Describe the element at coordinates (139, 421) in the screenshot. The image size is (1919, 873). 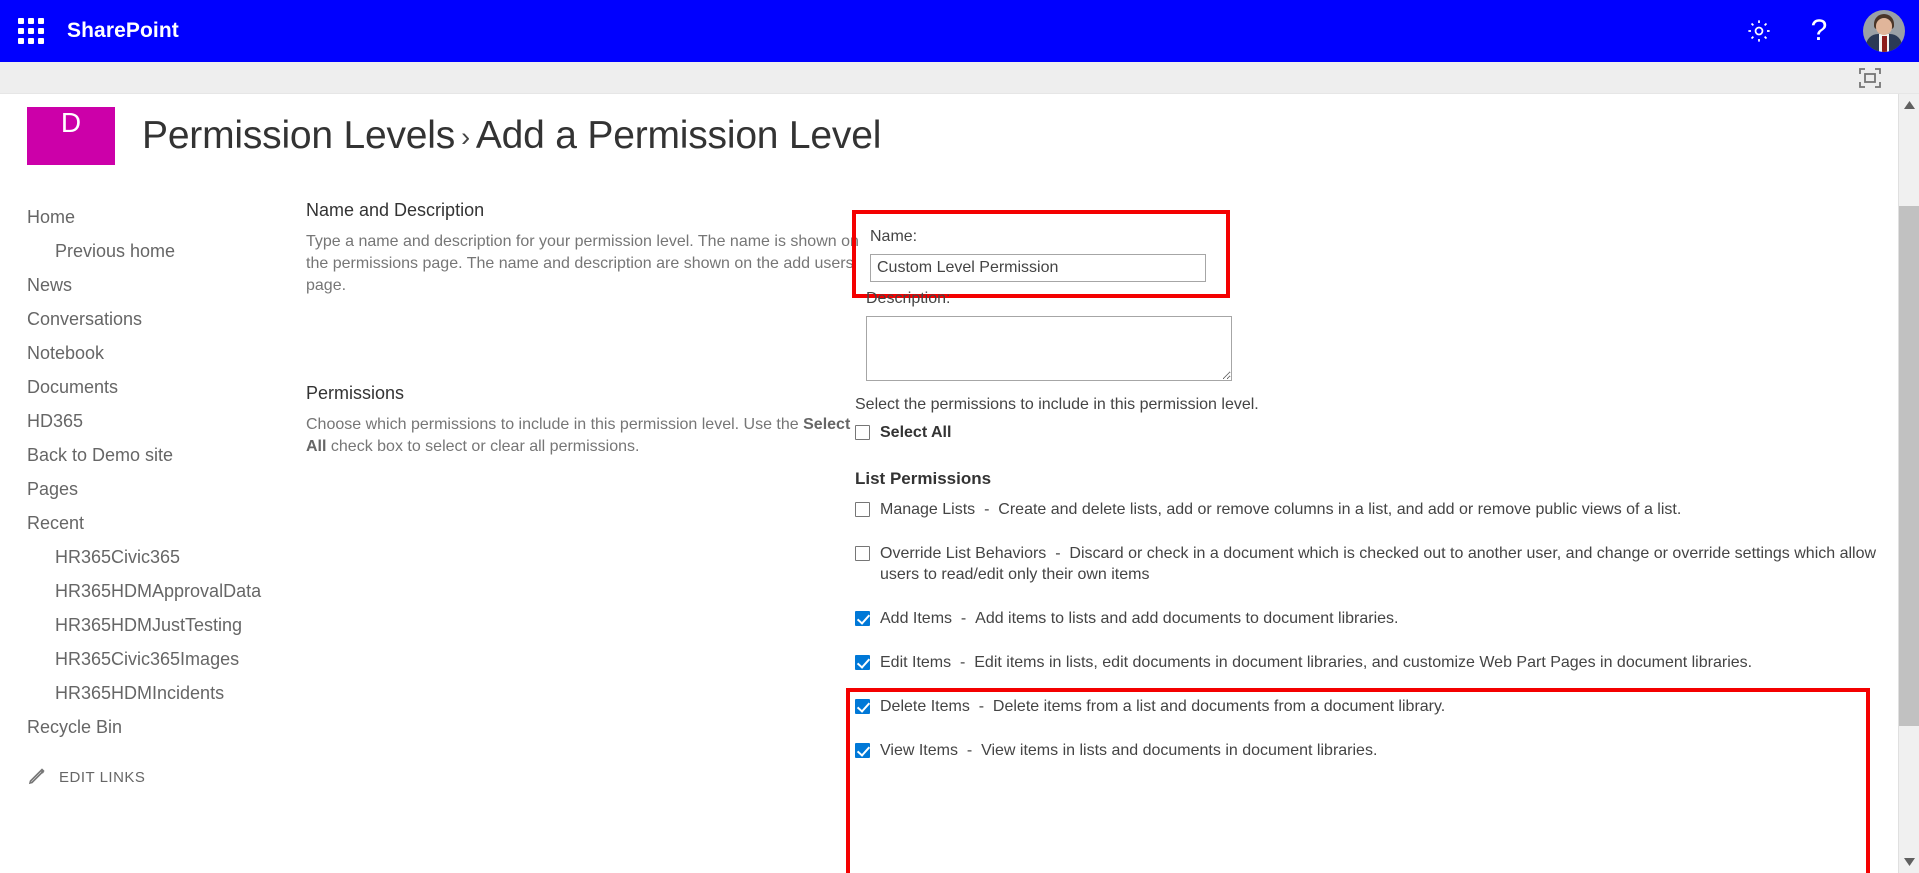
I see `sidebar-item-hd365: HD365` at that location.